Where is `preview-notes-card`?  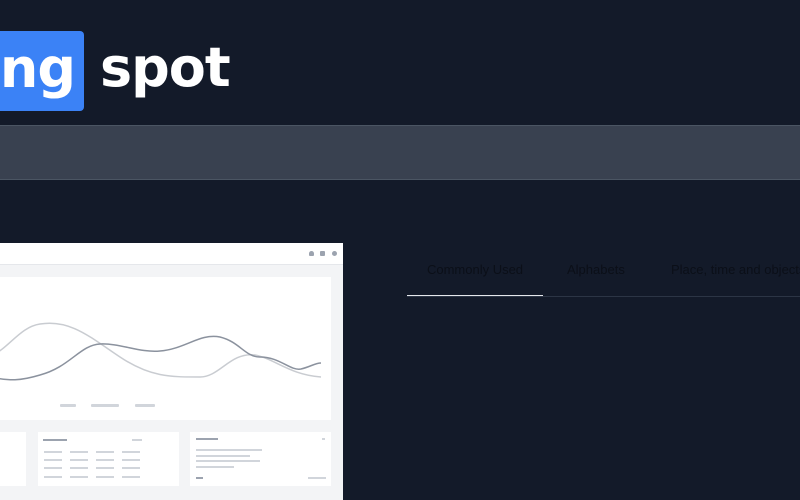 preview-notes-card is located at coordinates (260, 459).